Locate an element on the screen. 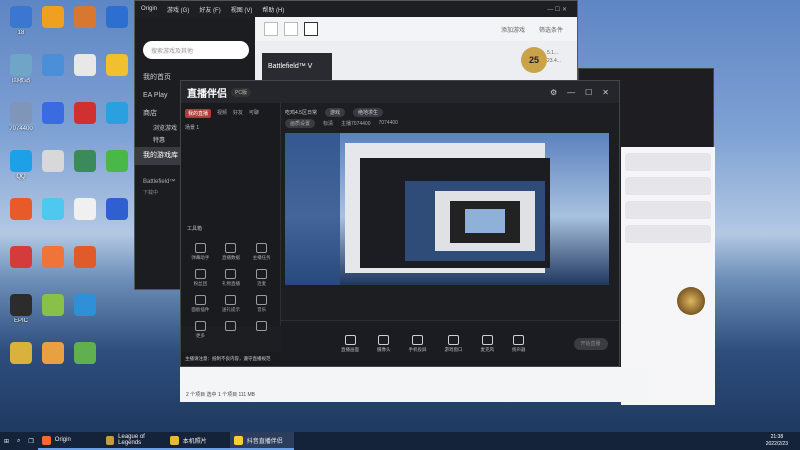 The width and height of the screenshot is (800, 450). tool-label: 弹幕助手 is located at coordinates (200, 257).